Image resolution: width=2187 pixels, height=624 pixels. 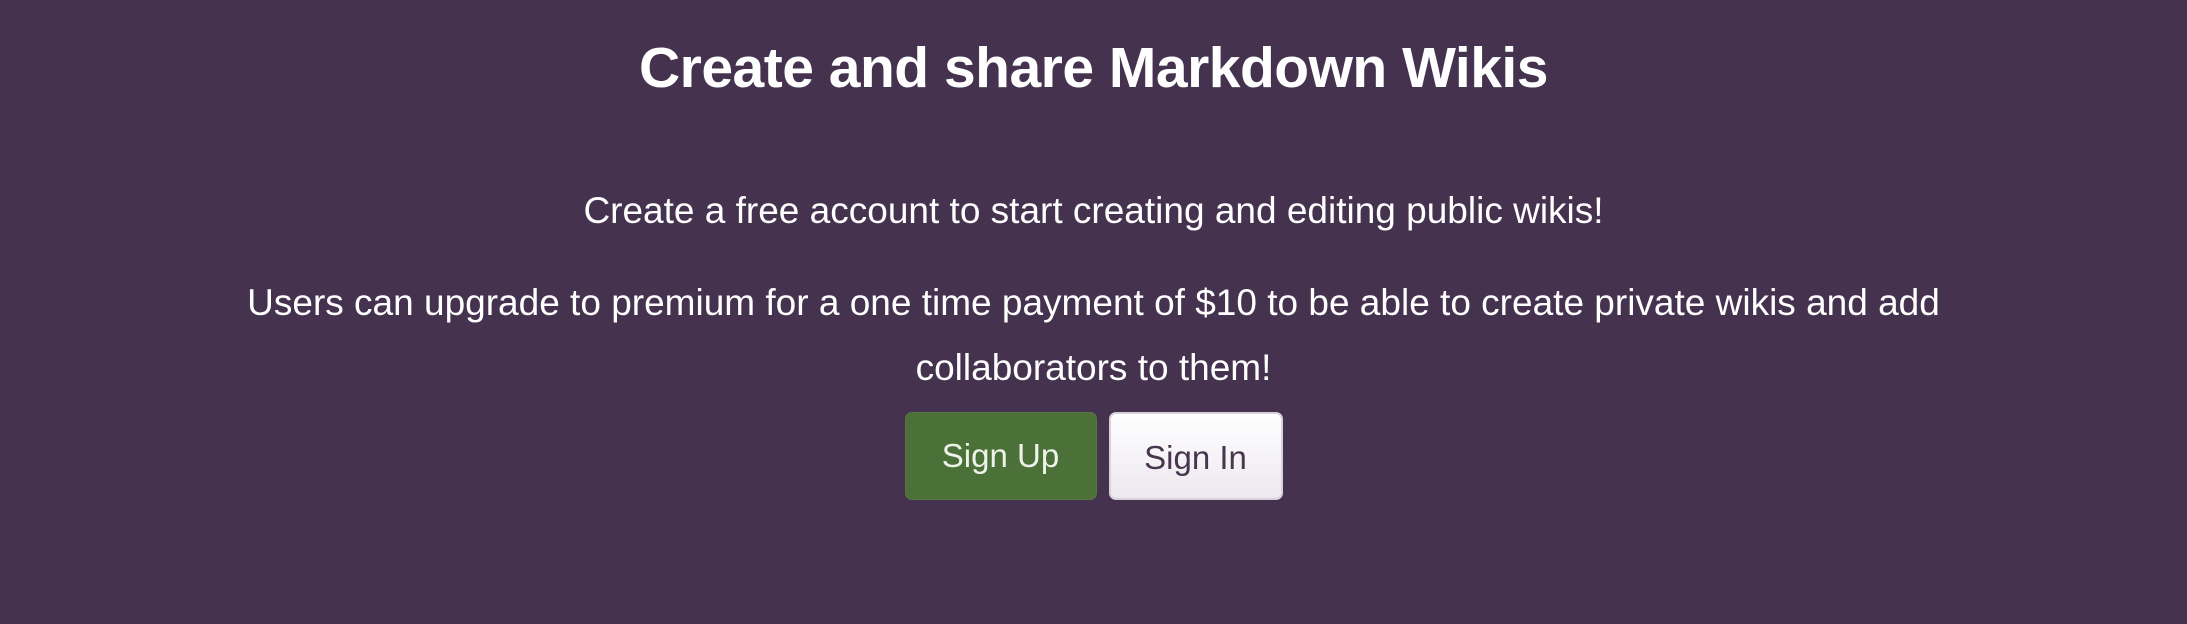 What do you see at coordinates (1000, 456) in the screenshot?
I see `sign-up-button: Sign Up` at bounding box center [1000, 456].